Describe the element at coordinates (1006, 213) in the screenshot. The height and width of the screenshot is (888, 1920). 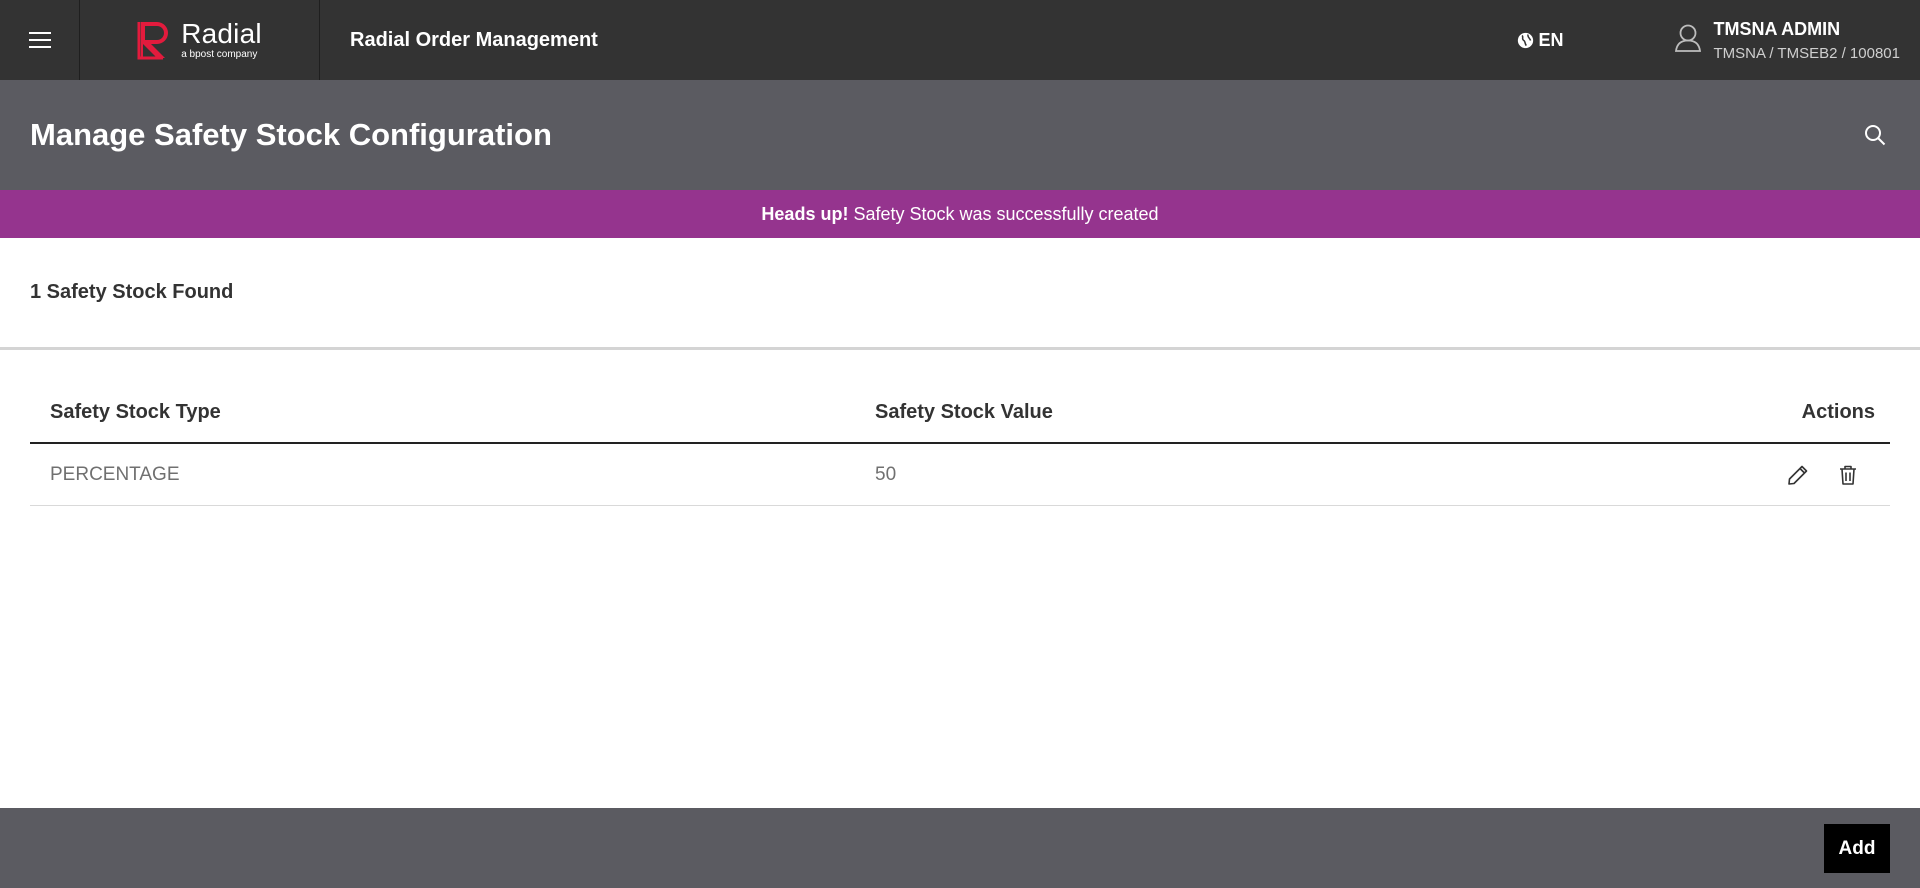
I see `alert-message: Safety Stock was successfully created` at that location.